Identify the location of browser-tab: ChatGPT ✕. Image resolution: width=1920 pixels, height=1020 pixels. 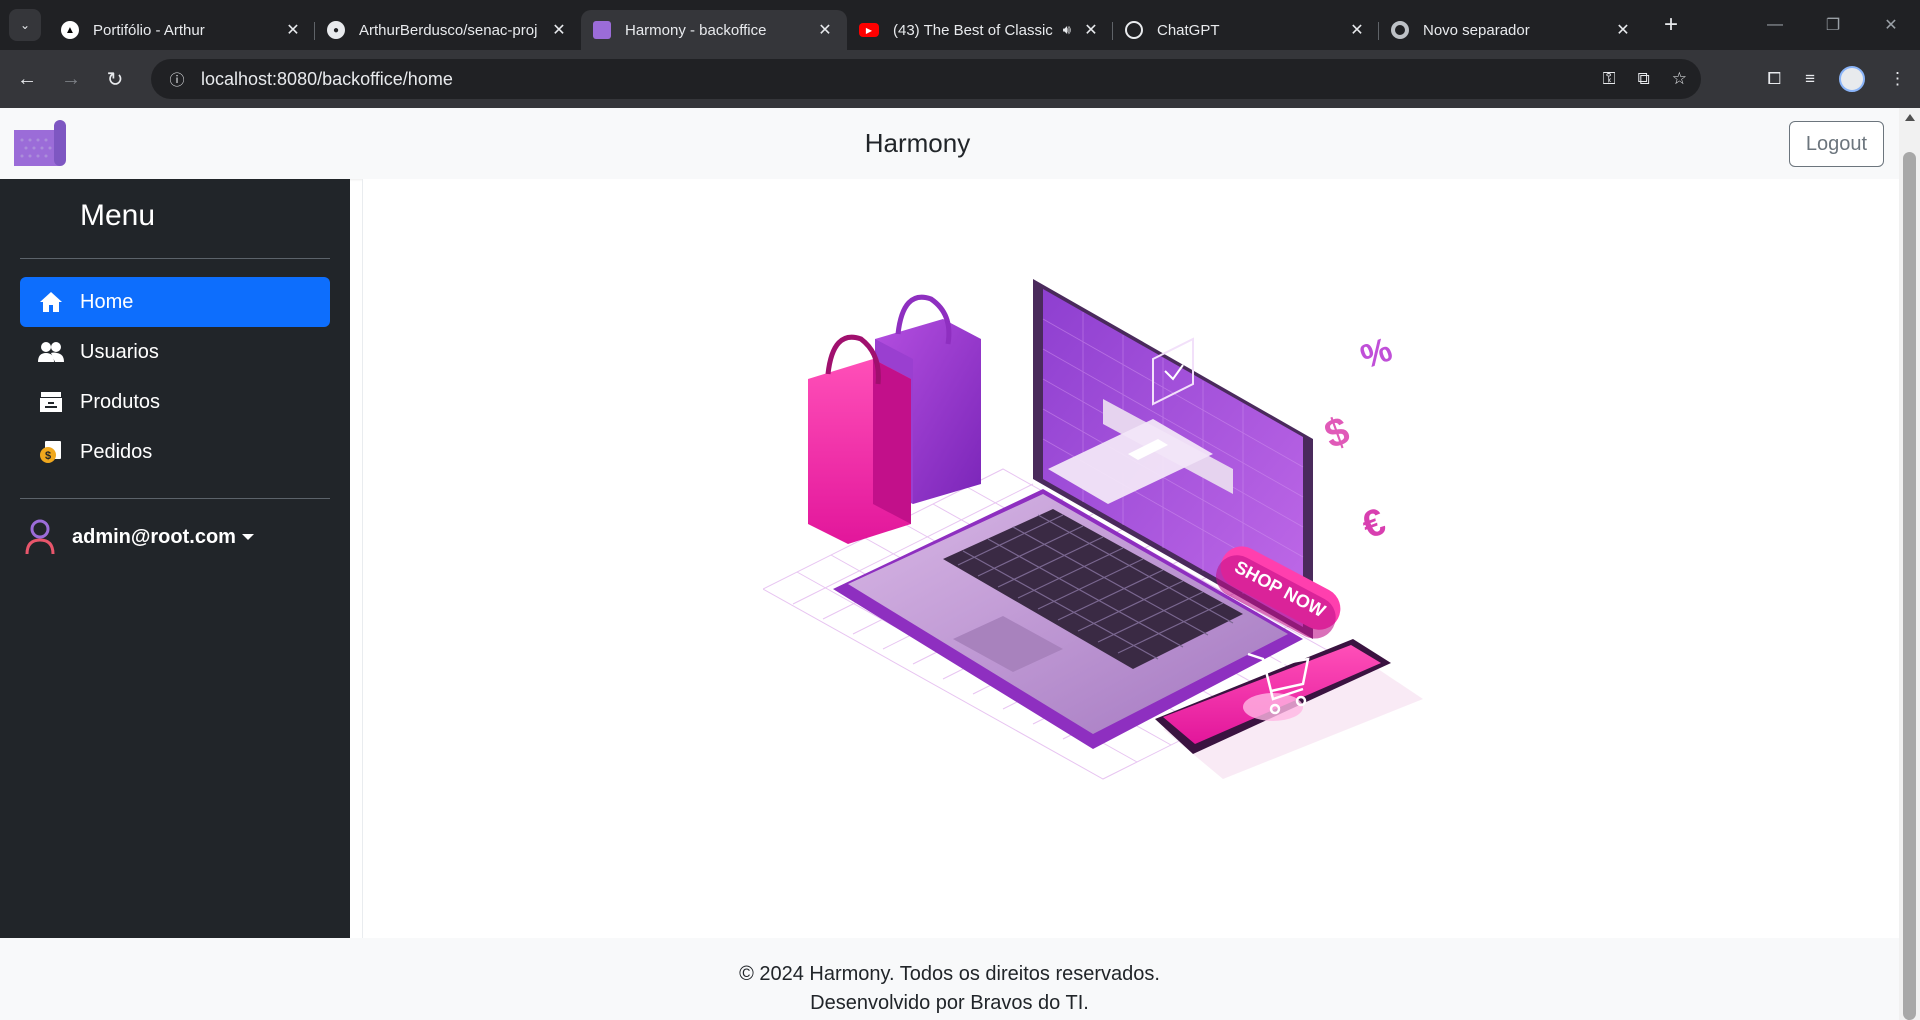
(1246, 30).